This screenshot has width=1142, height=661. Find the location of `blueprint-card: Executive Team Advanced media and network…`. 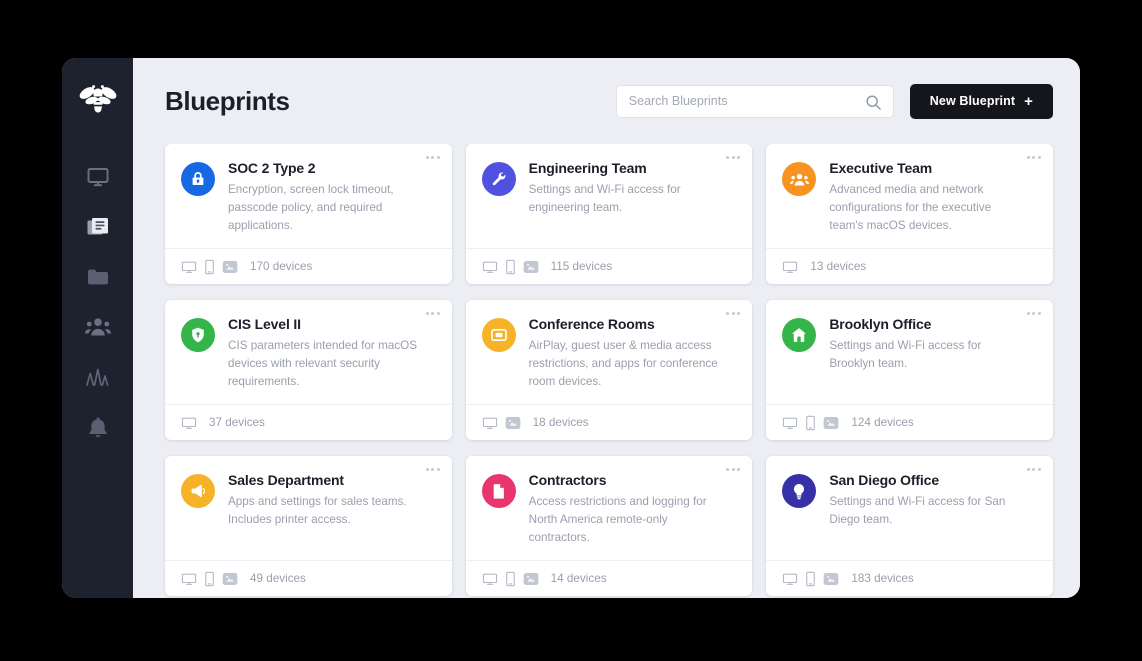

blueprint-card: Executive Team Advanced media and network… is located at coordinates (909, 214).